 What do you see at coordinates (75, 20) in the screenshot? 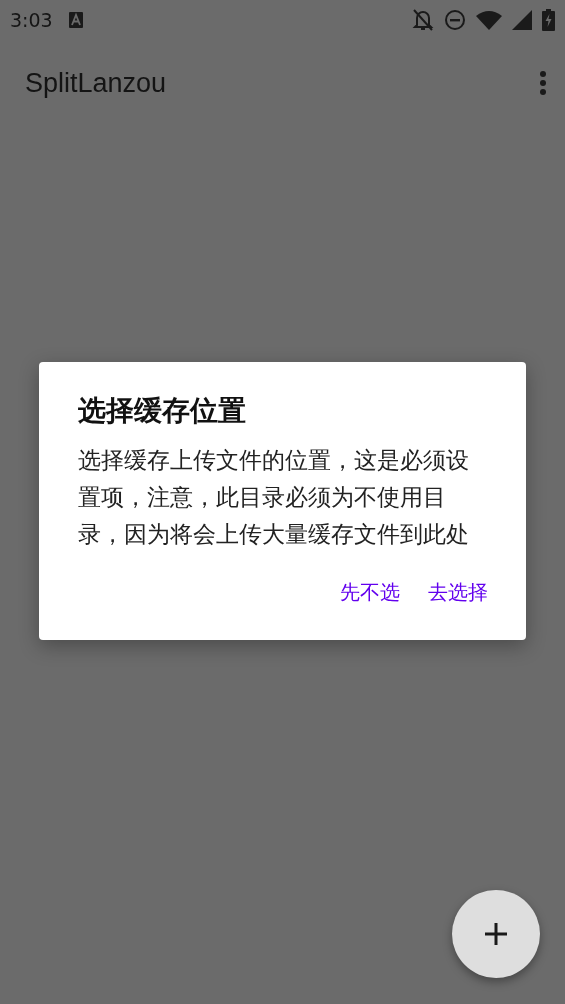
I see `notification-icon` at bounding box center [75, 20].